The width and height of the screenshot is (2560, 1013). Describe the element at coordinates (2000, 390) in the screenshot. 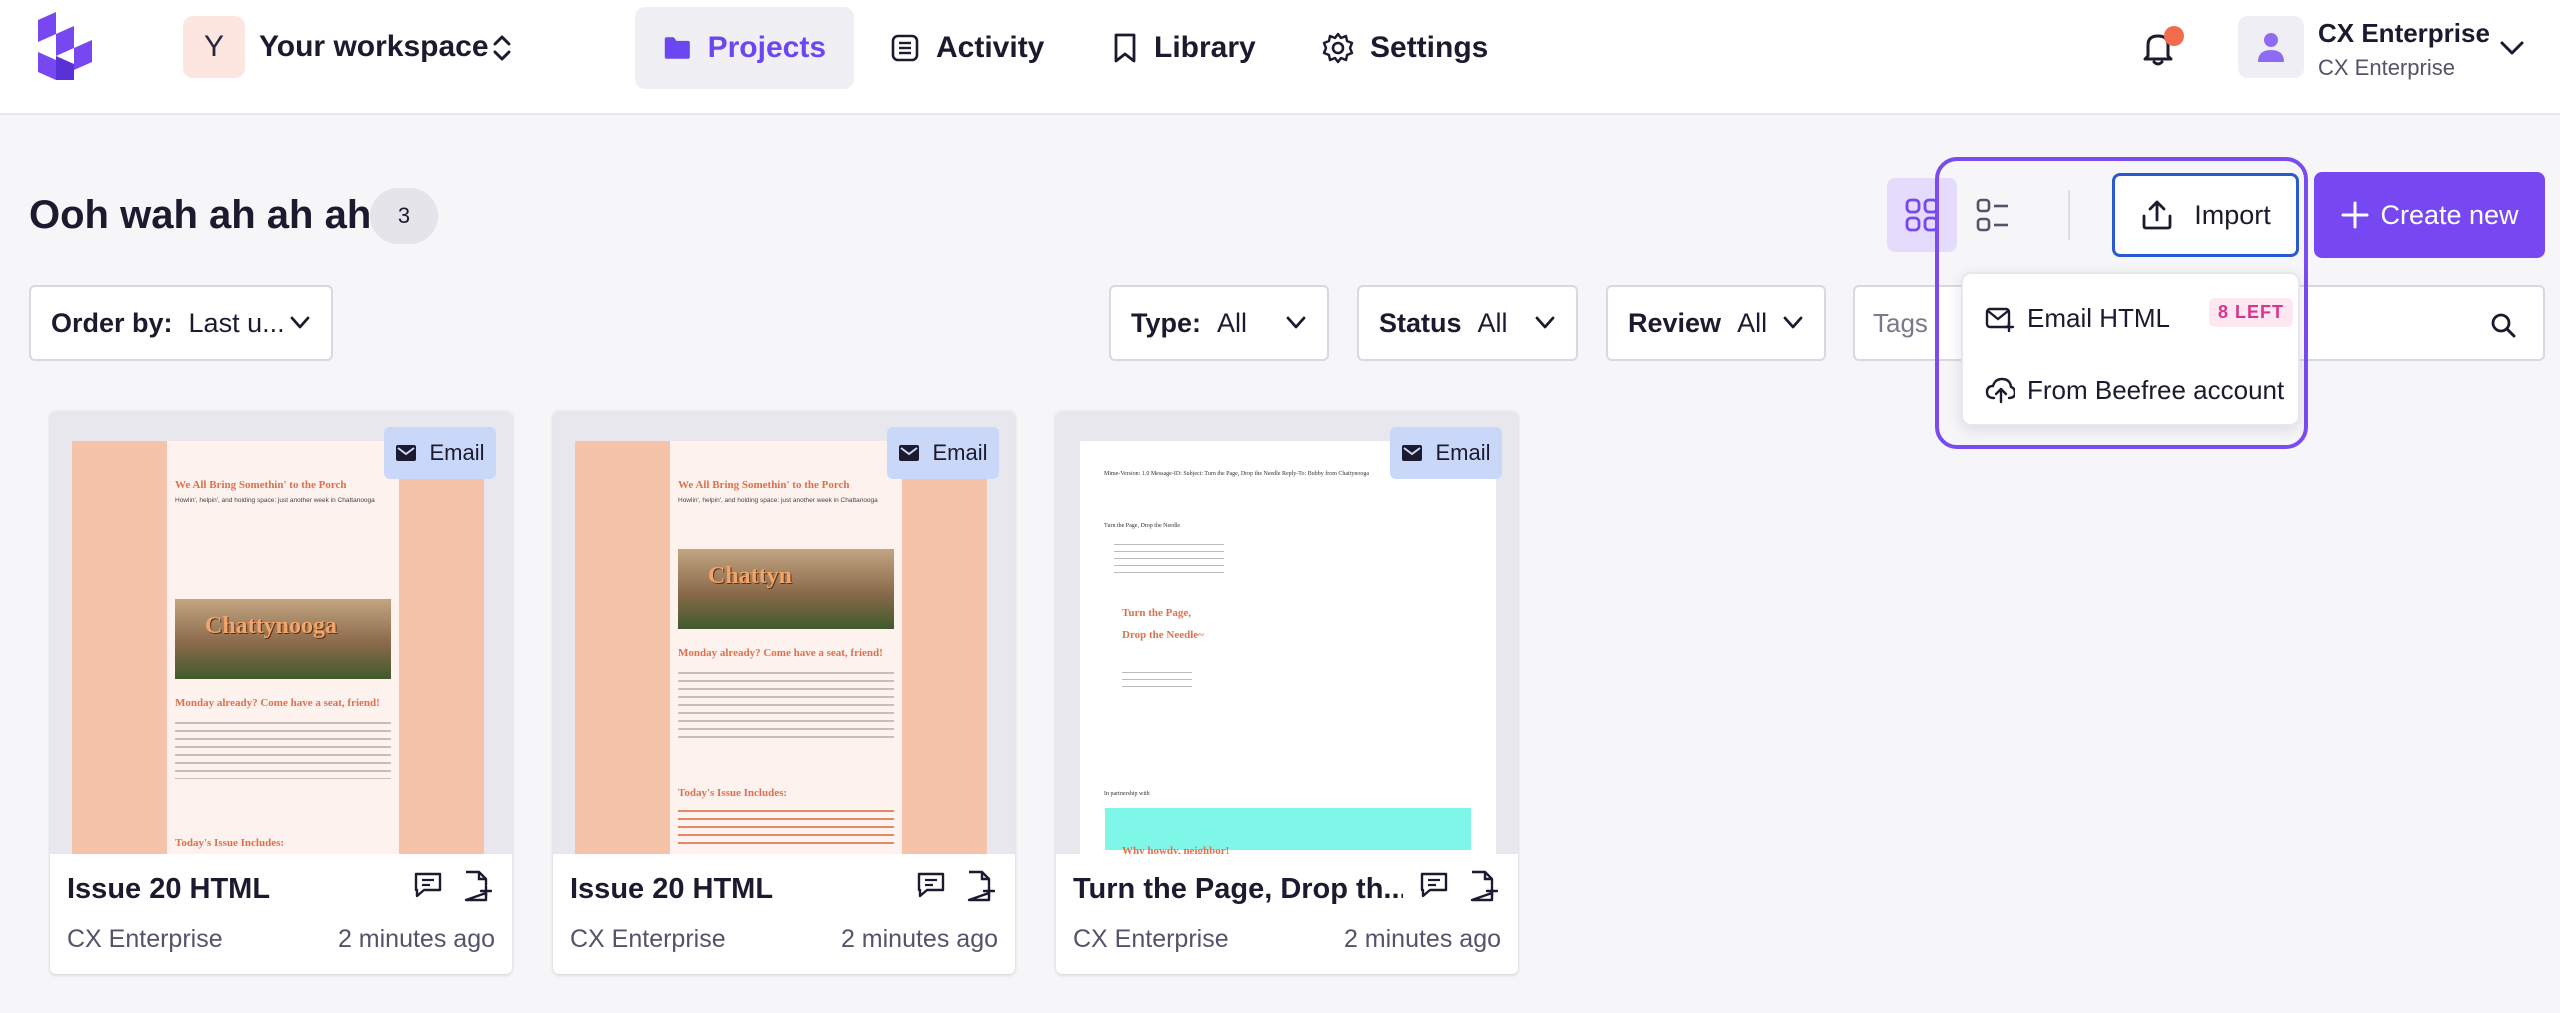

I see `cloud-upload-icon` at that location.